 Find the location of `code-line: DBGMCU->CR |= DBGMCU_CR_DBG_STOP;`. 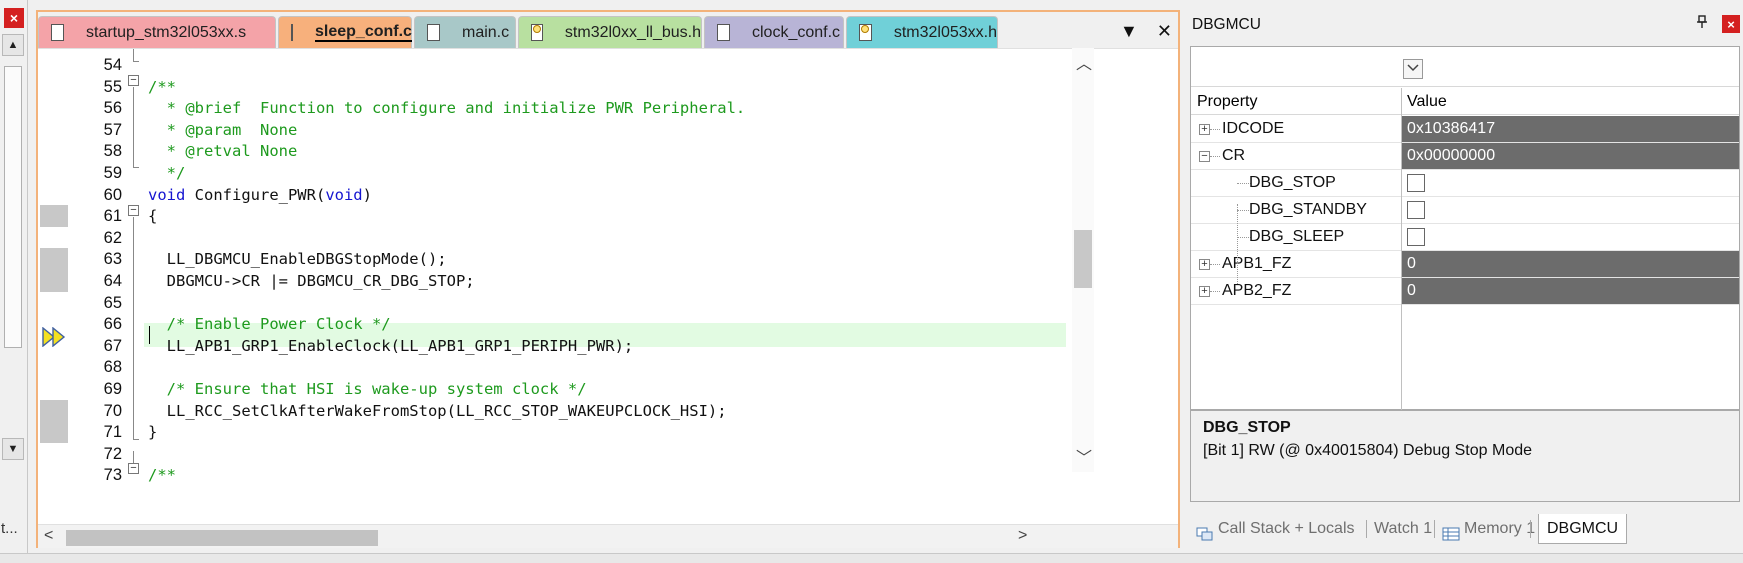

code-line: DBGMCU->CR |= DBGMCU_CR_DBG_STOP; is located at coordinates (663, 281).